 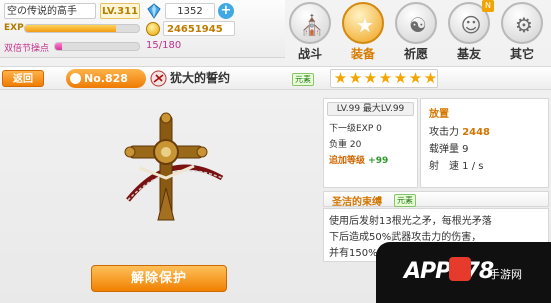 I want to click on watermark-logo: APP178 手游网, so click(x=463, y=272).